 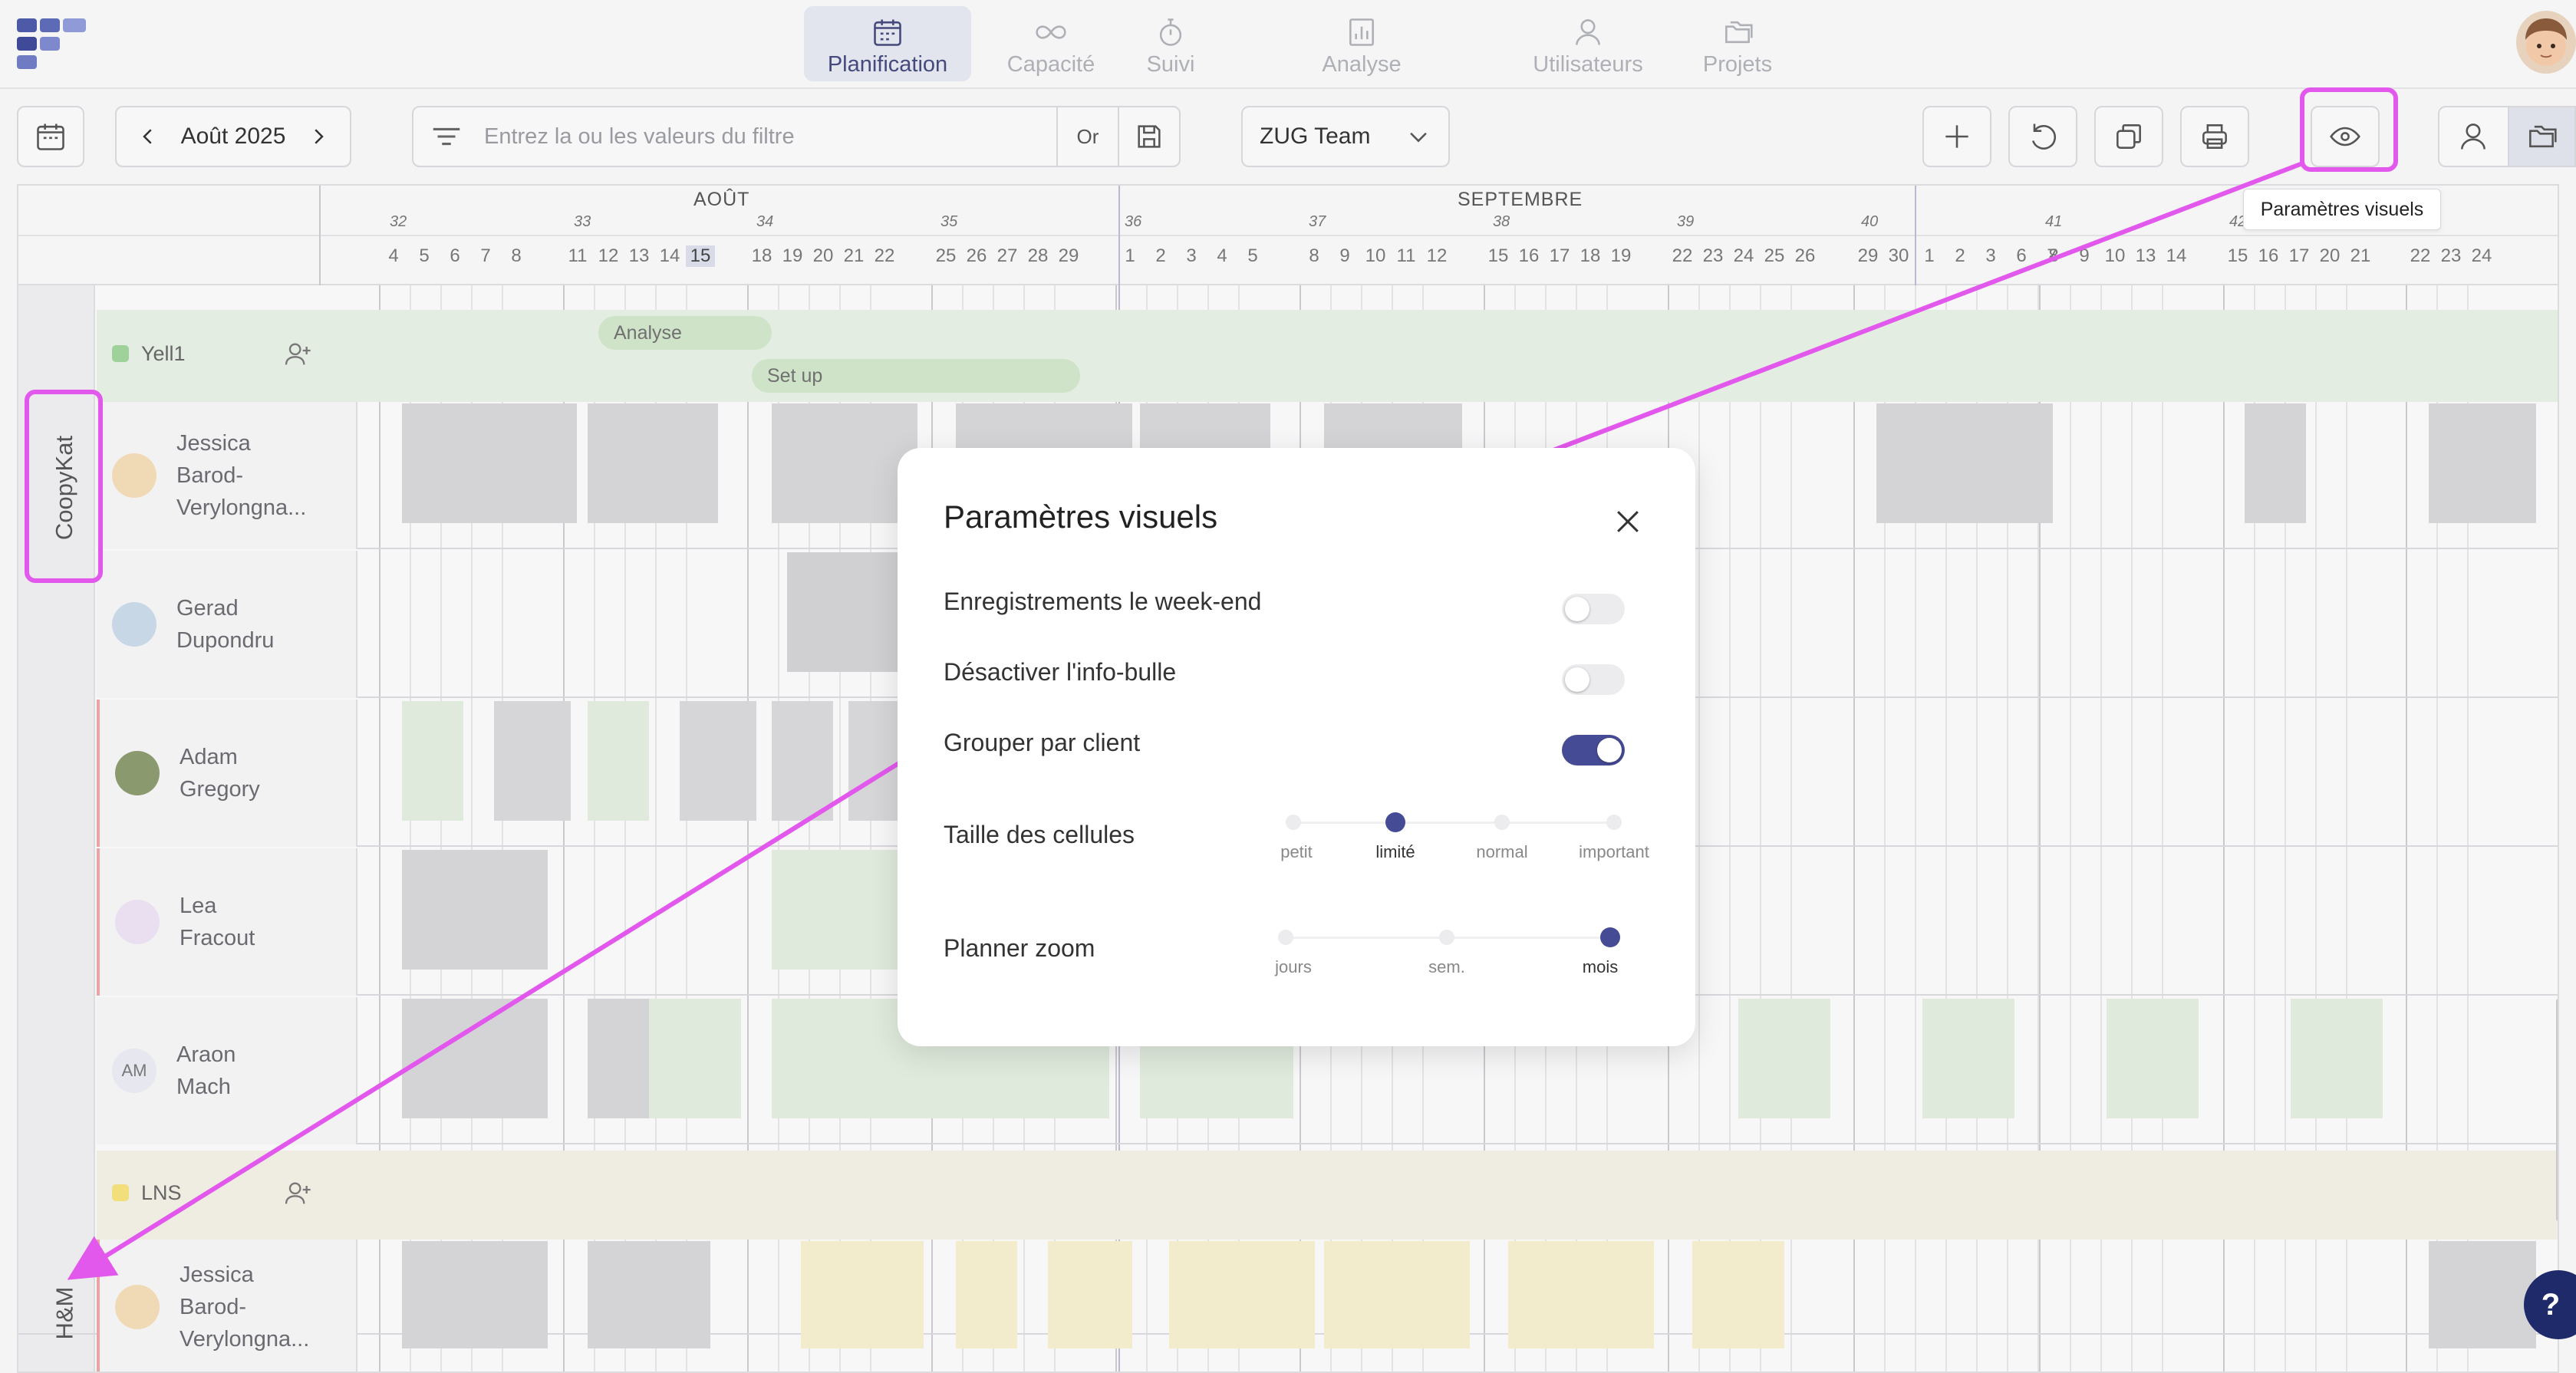 What do you see at coordinates (1502, 851) in the screenshot?
I see `slider-option: normal` at bounding box center [1502, 851].